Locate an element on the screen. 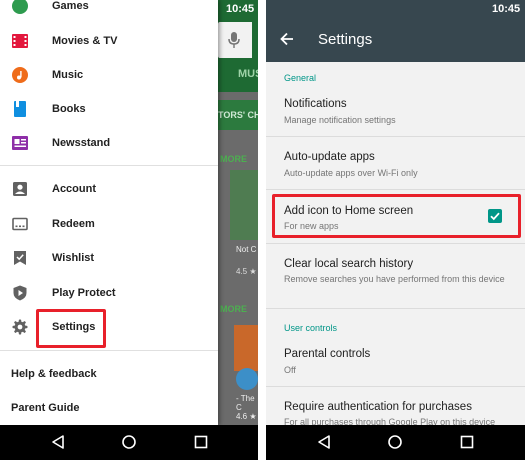 The image size is (525, 460). drawer-item-newsstand: Newsstand is located at coordinates (109, 143).